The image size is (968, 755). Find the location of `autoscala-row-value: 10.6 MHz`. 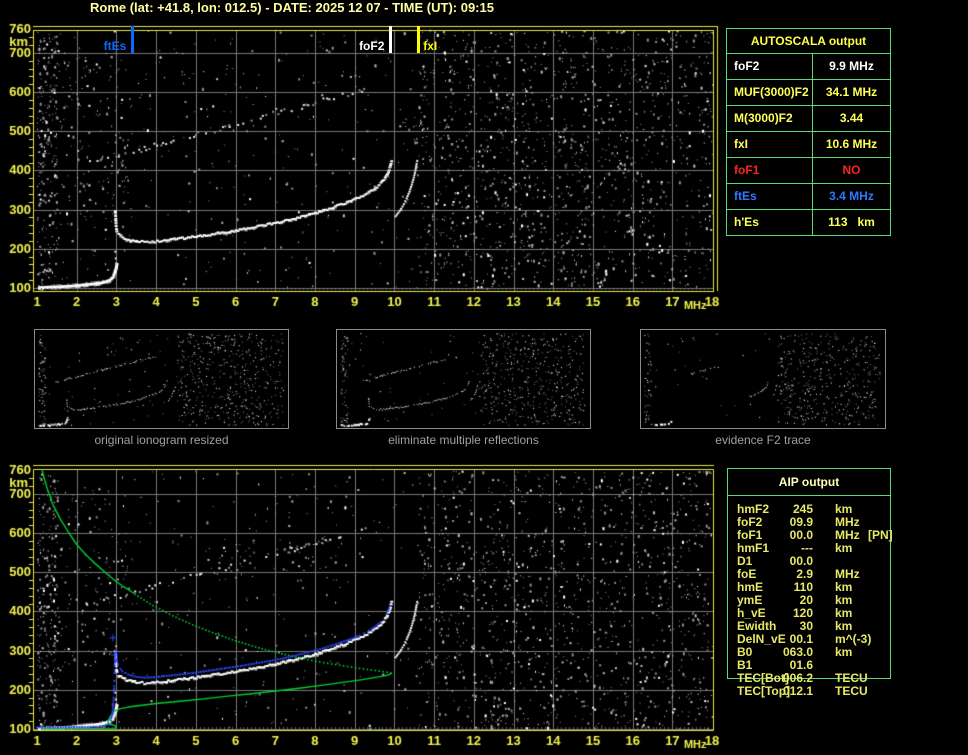

autoscala-row-value: 10.6 MHz is located at coordinates (851, 144).